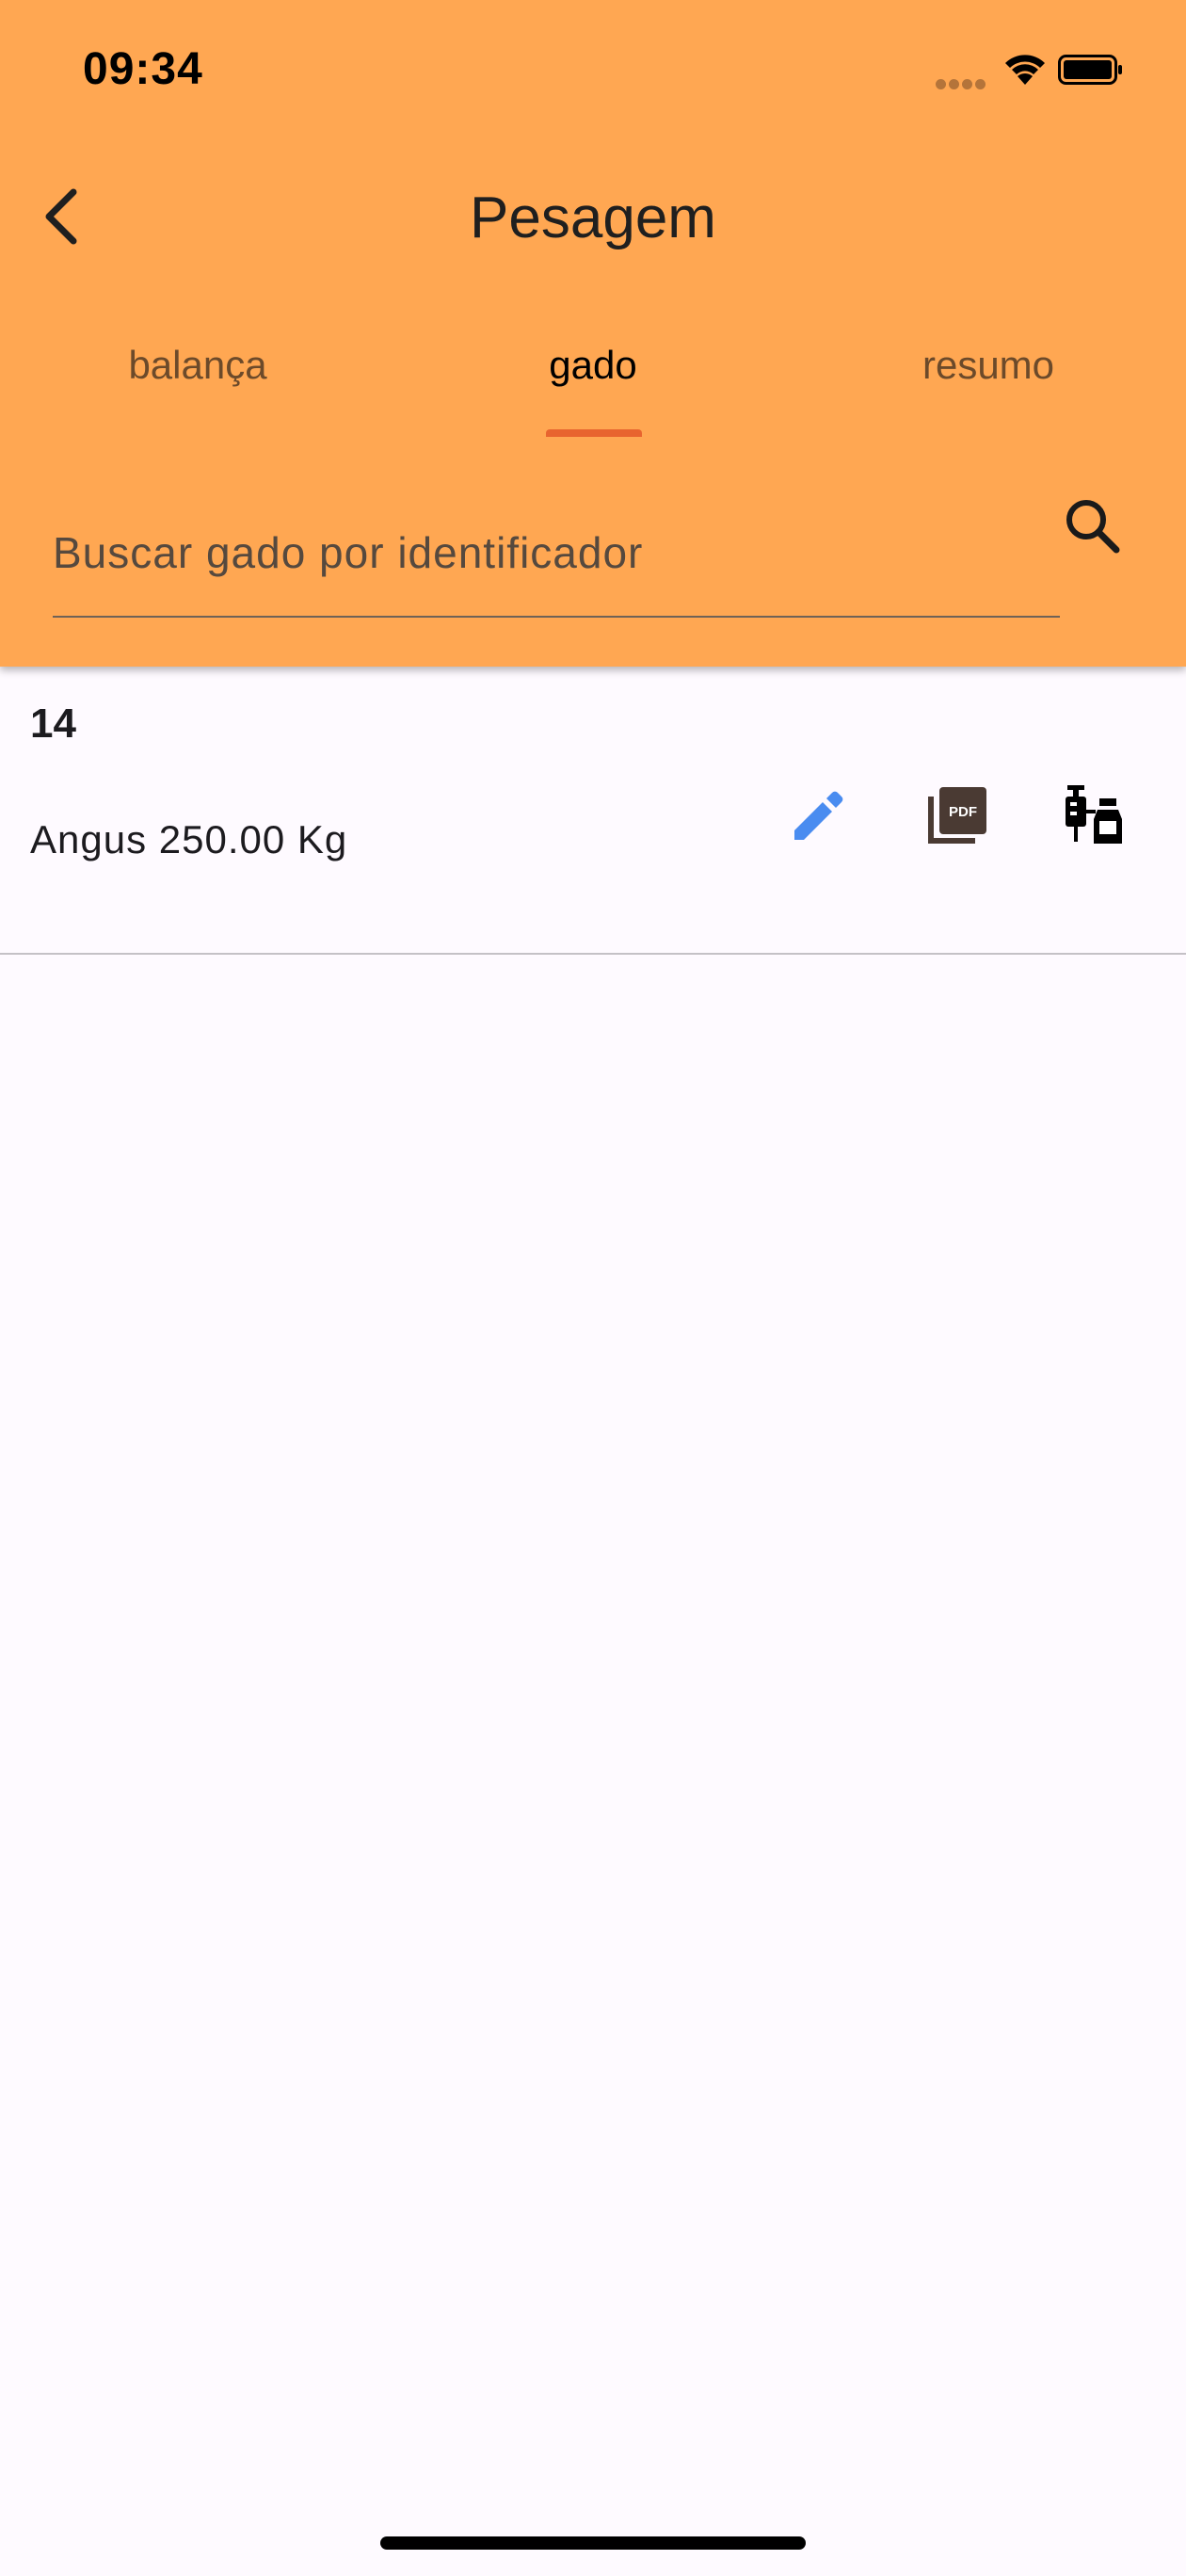 The width and height of the screenshot is (1186, 2576). Describe the element at coordinates (593, 217) in the screenshot. I see `page-title: Pesagem` at that location.